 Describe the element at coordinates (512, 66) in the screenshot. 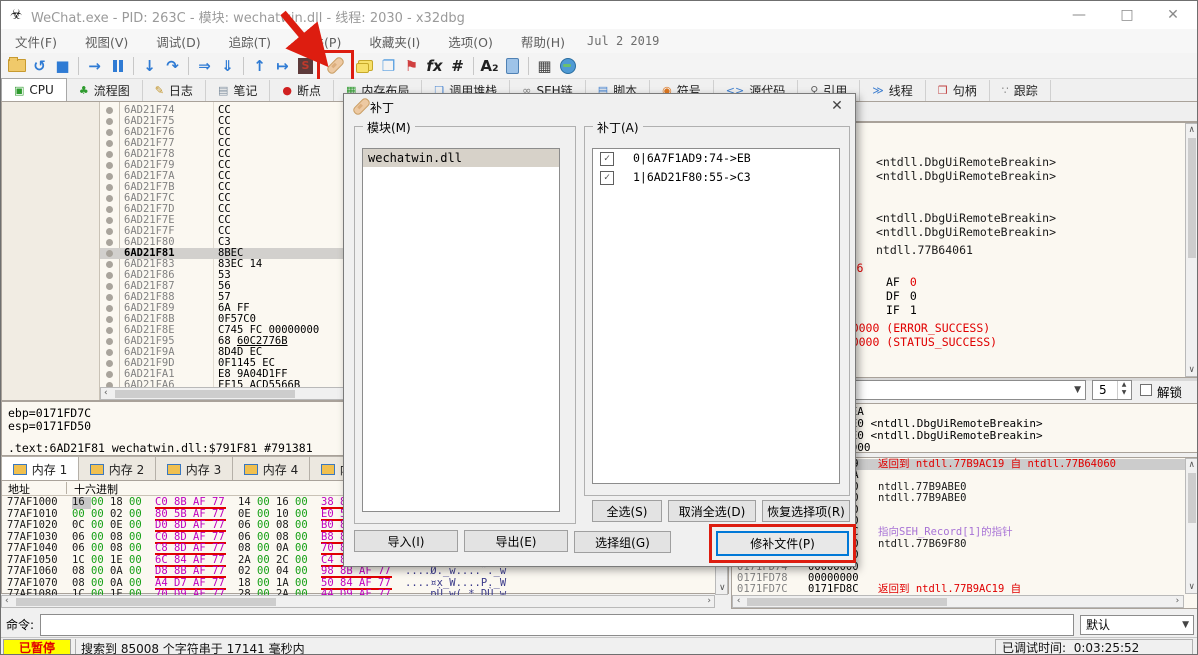

I see `device-icon` at that location.